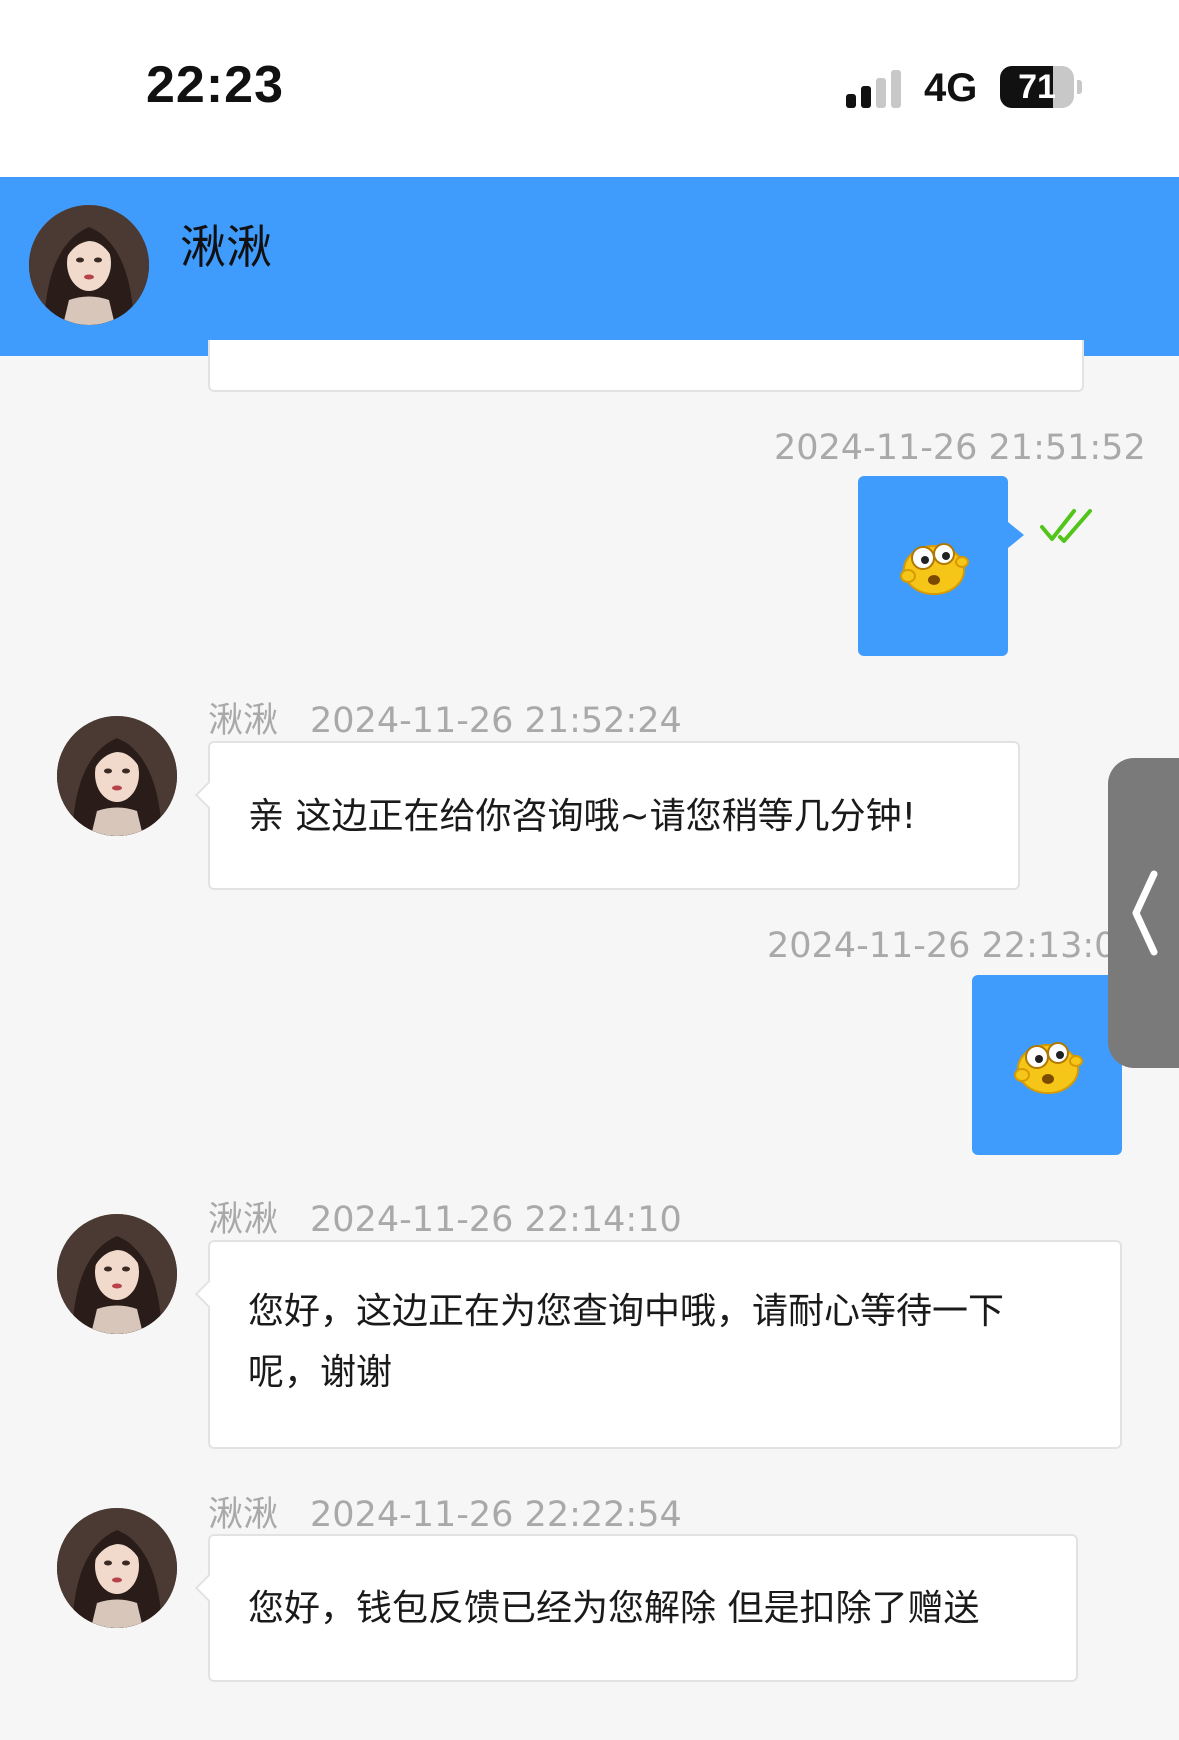 This screenshot has width=1179, height=1740. I want to click on message-timestamp: 2024-11-26 22:22:54, so click(496, 1515).